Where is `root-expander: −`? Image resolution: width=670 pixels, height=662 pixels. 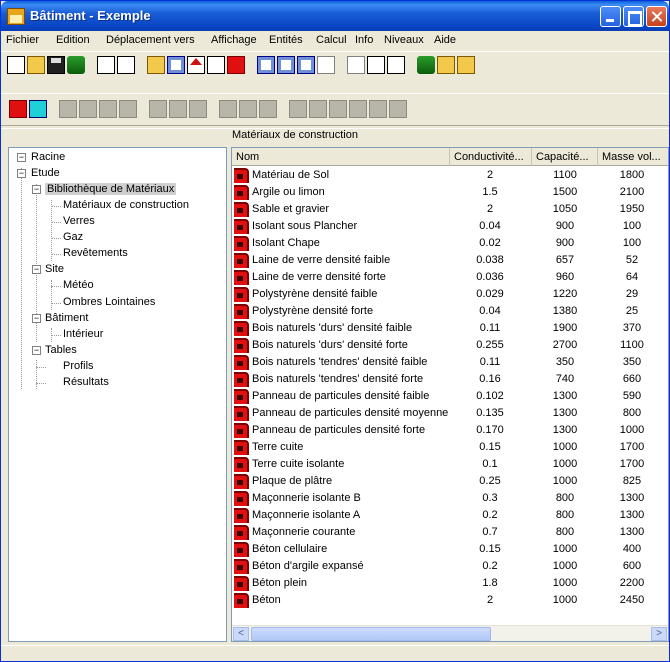
root-expander: − is located at coordinates (21, 157).